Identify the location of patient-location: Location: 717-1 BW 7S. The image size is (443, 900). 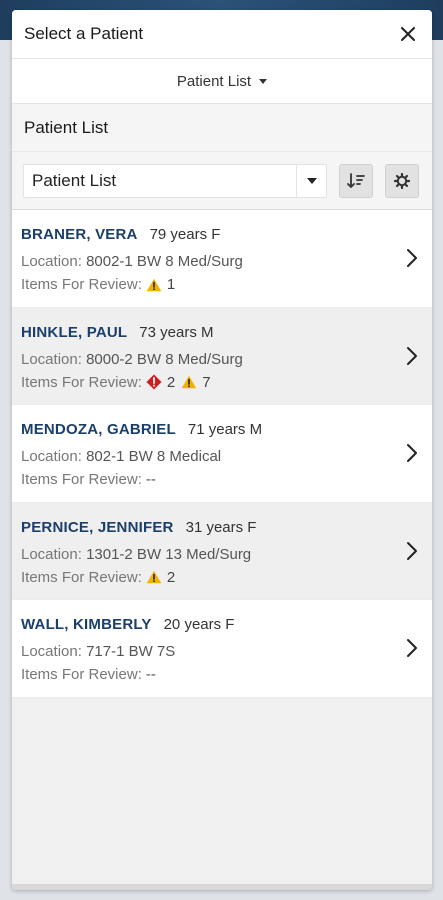
(220, 651).